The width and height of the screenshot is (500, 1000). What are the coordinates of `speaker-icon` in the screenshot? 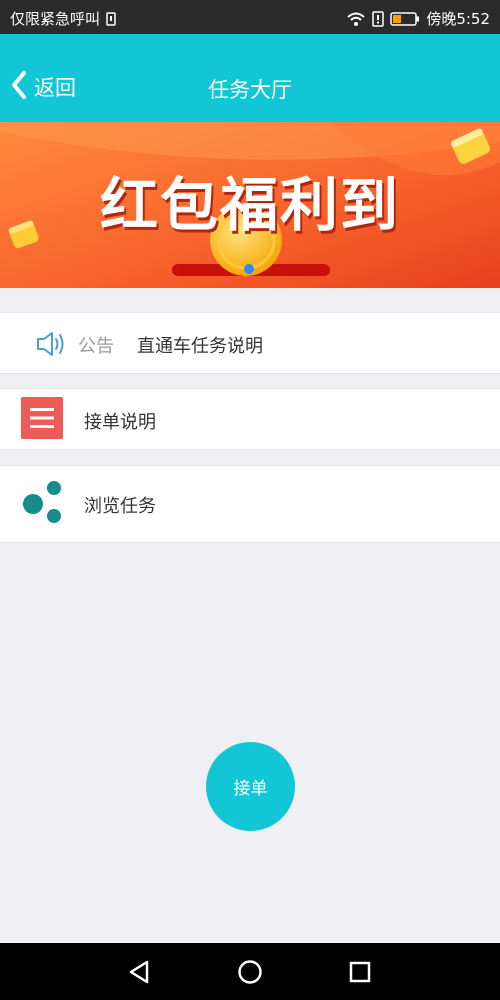 It's located at (51, 346).